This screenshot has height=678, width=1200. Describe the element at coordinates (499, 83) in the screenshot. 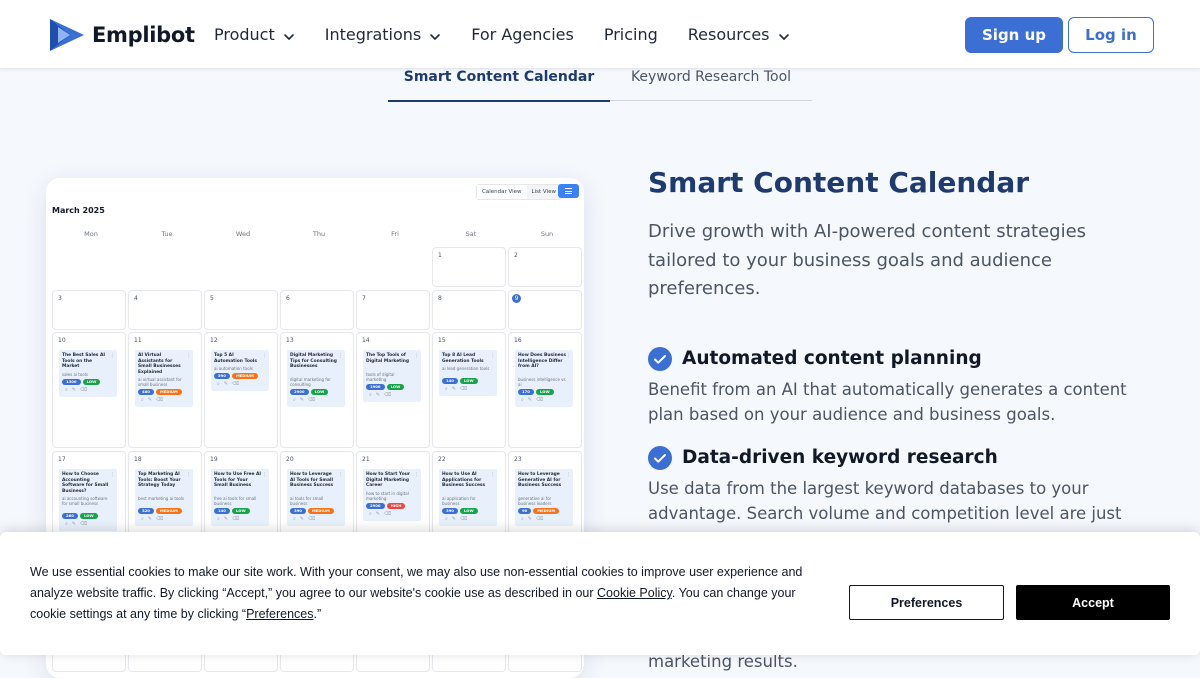

I see `tab-smart-content-calendar: Smart Content Calendar` at that location.